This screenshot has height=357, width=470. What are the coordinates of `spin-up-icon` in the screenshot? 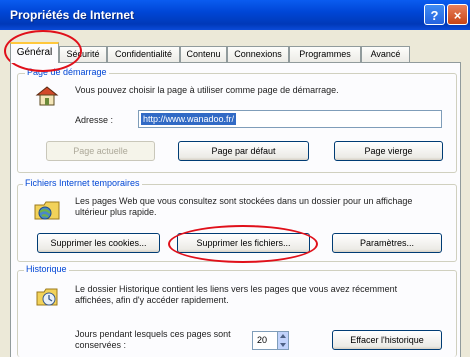 It's located at (283, 336).